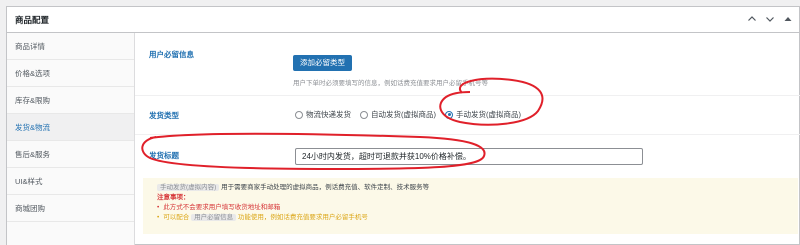 The height and width of the screenshot is (245, 800). What do you see at coordinates (477, 208) in the screenshot?
I see `notice-item: • 此方式不会要求用户填写收货地址和邮箱` at bounding box center [477, 208].